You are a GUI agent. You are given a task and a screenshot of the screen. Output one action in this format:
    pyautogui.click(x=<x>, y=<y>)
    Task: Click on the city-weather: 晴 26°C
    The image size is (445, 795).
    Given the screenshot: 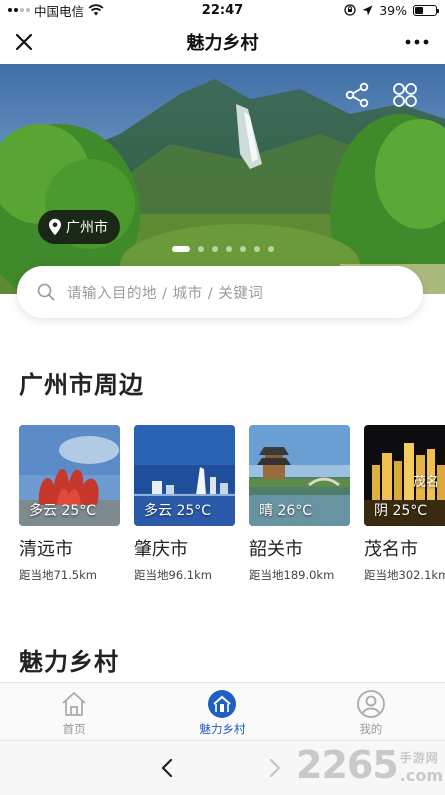 What is the action you would take?
    pyautogui.click(x=286, y=511)
    